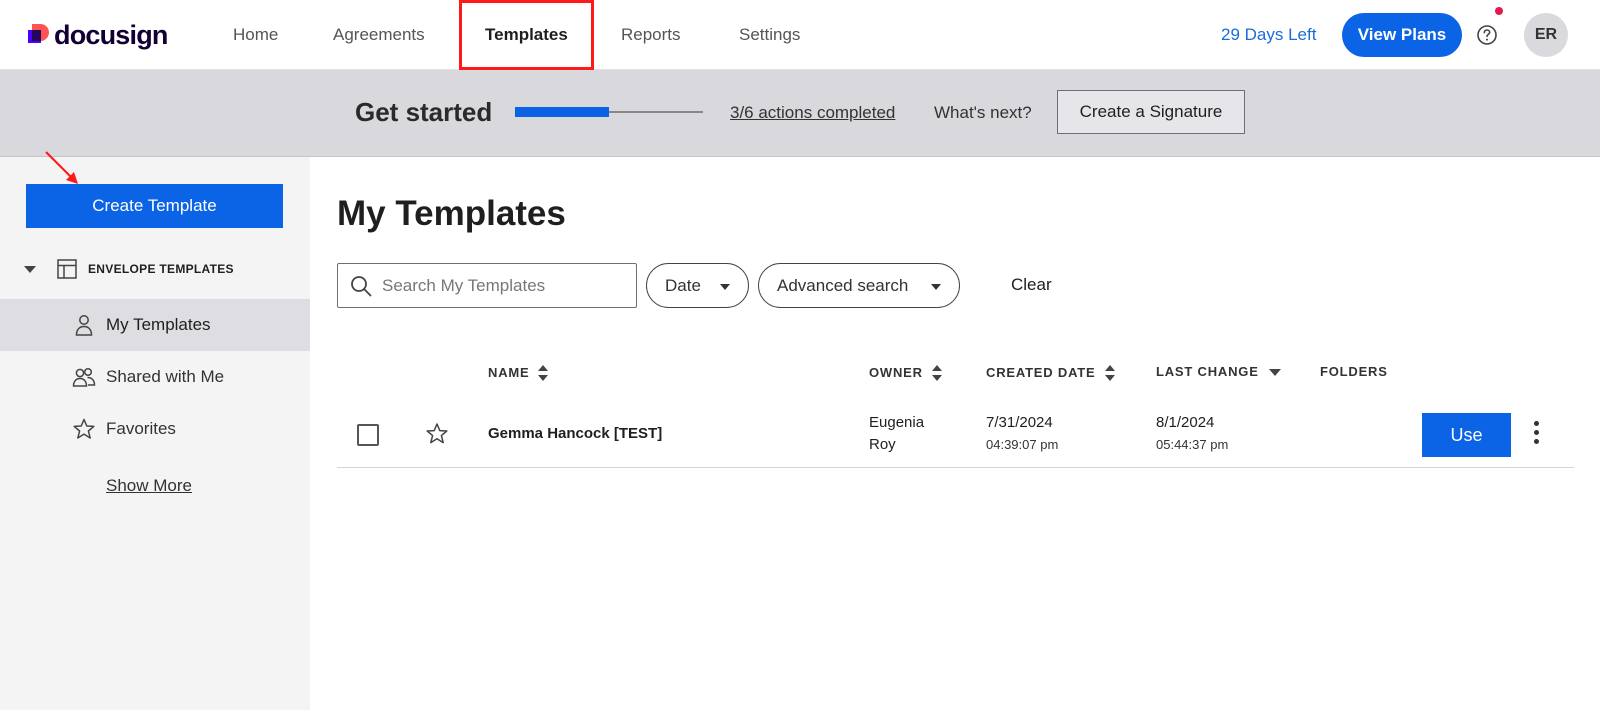 The image size is (1600, 710). I want to click on template-layout-icon, so click(67, 269).